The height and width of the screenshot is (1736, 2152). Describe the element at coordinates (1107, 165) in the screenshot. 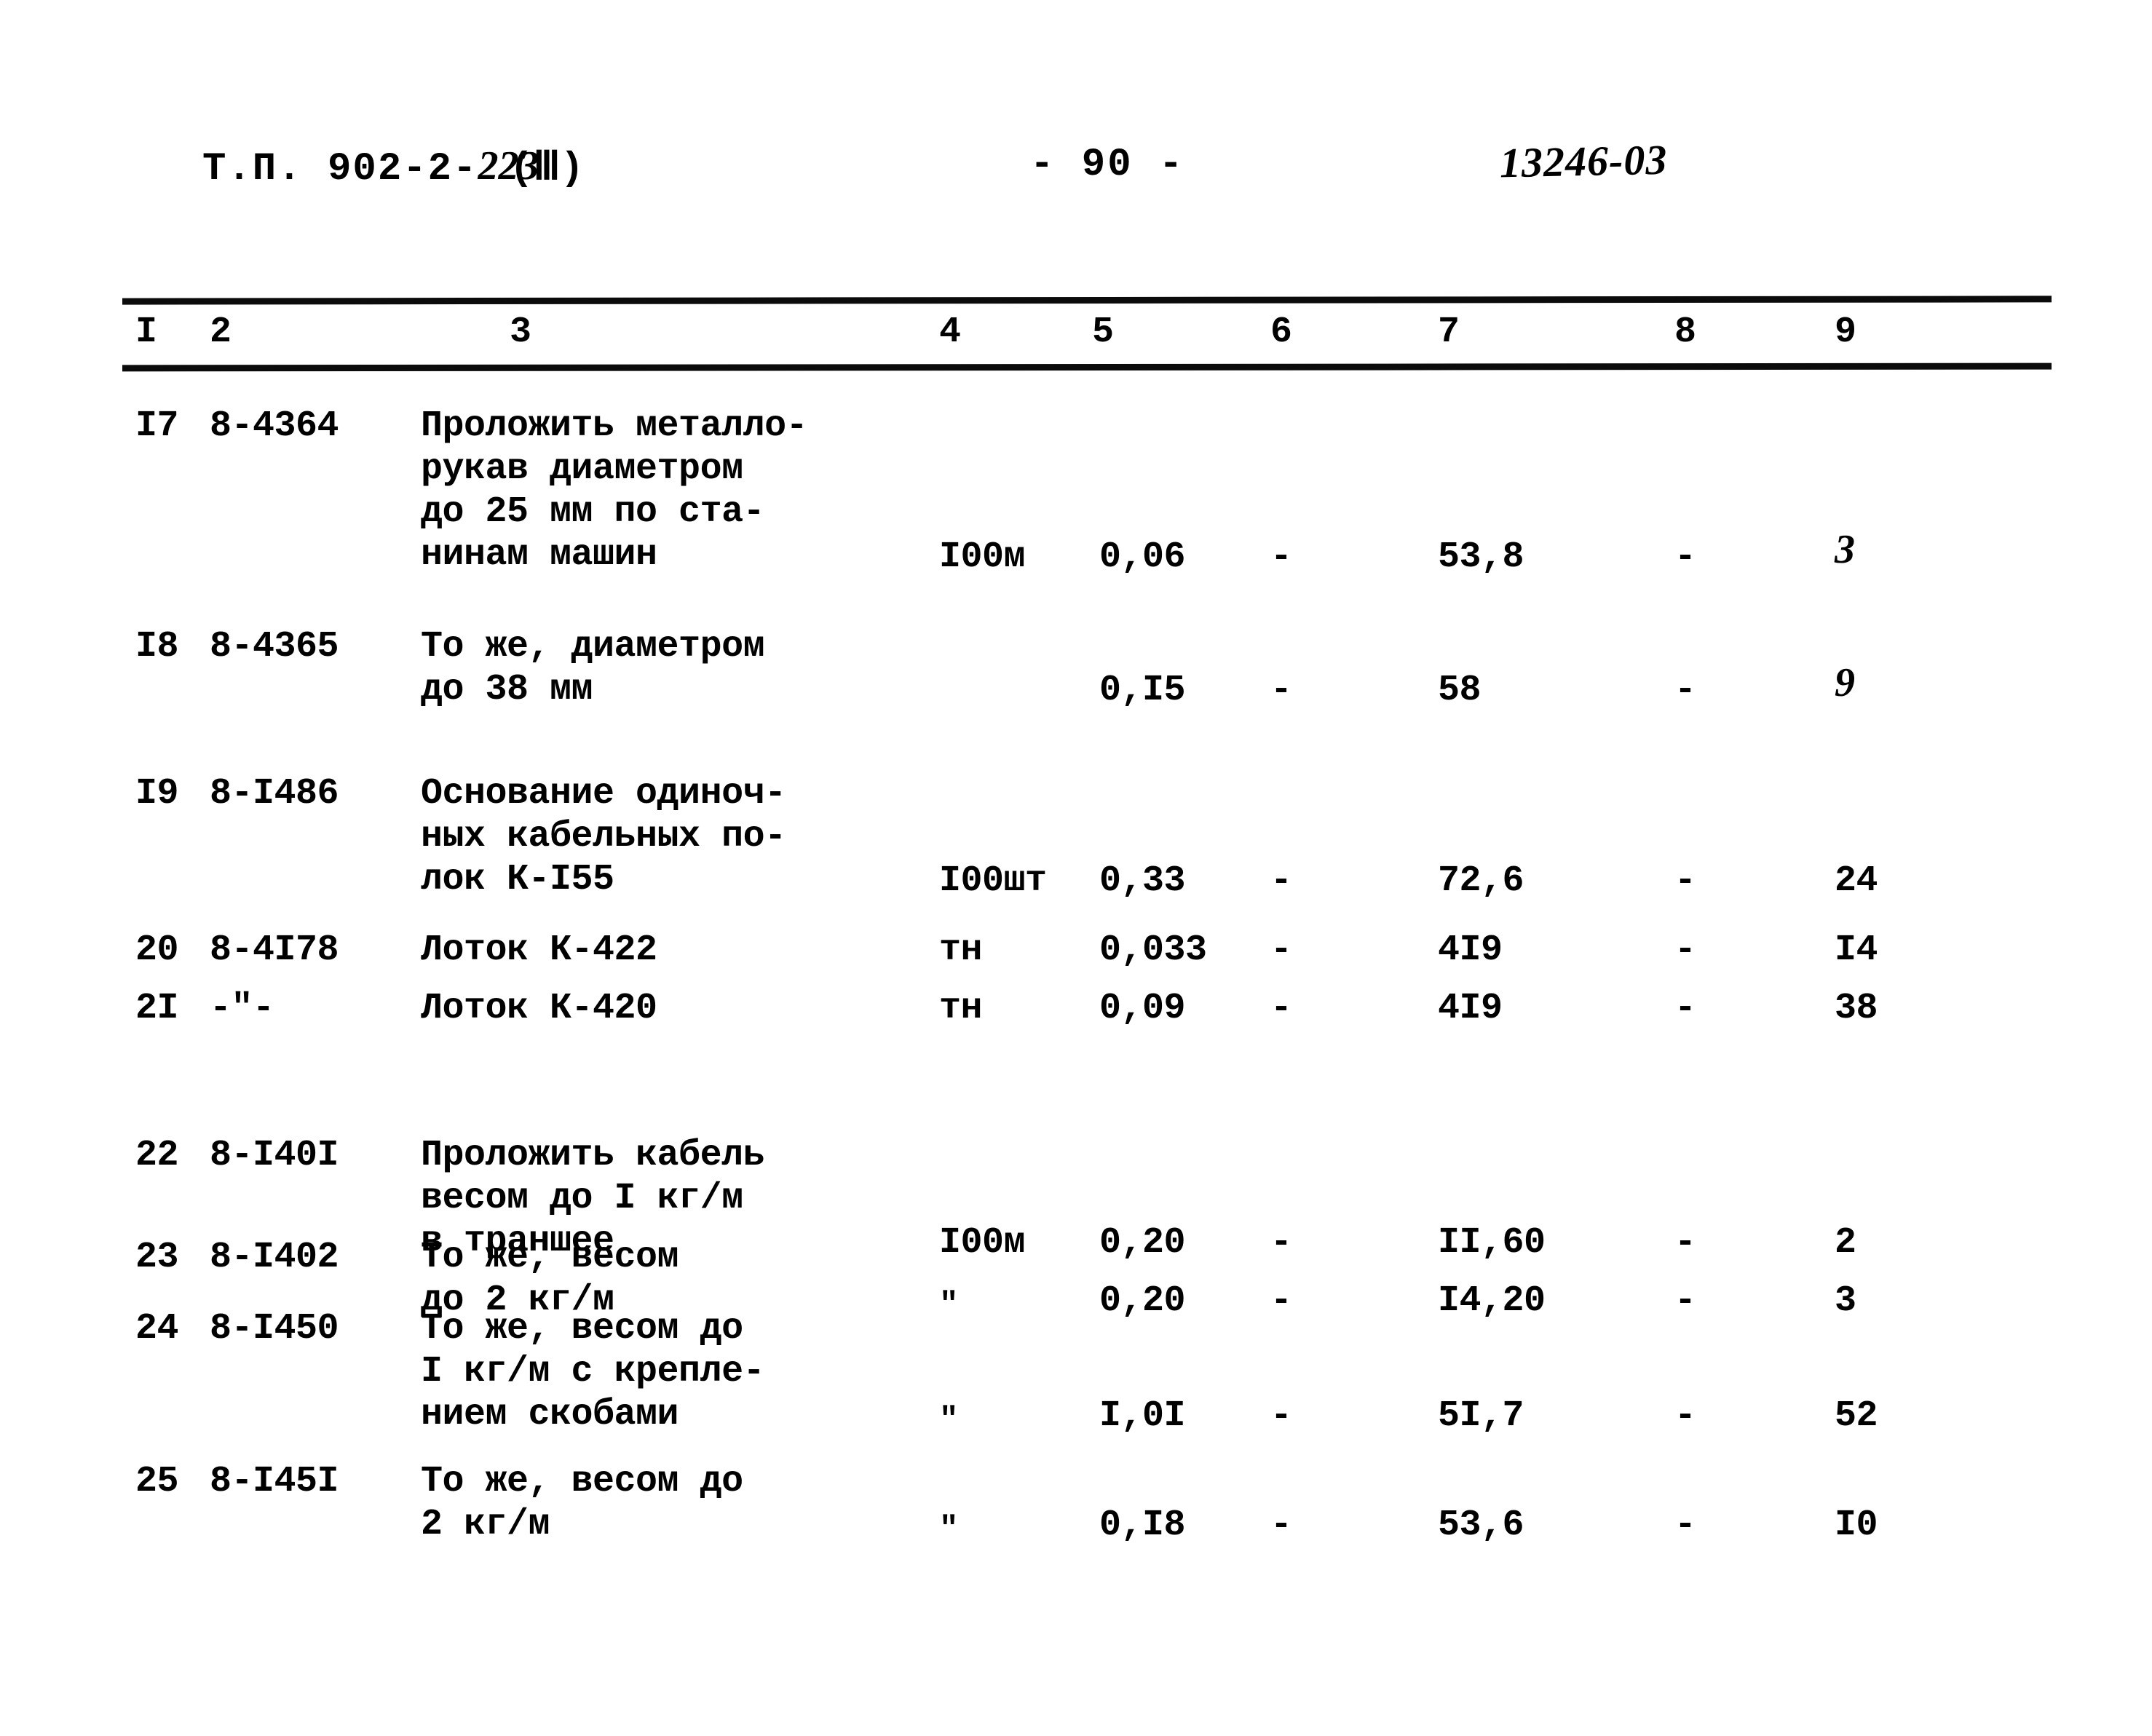

I see `page-number: - 90 -` at that location.